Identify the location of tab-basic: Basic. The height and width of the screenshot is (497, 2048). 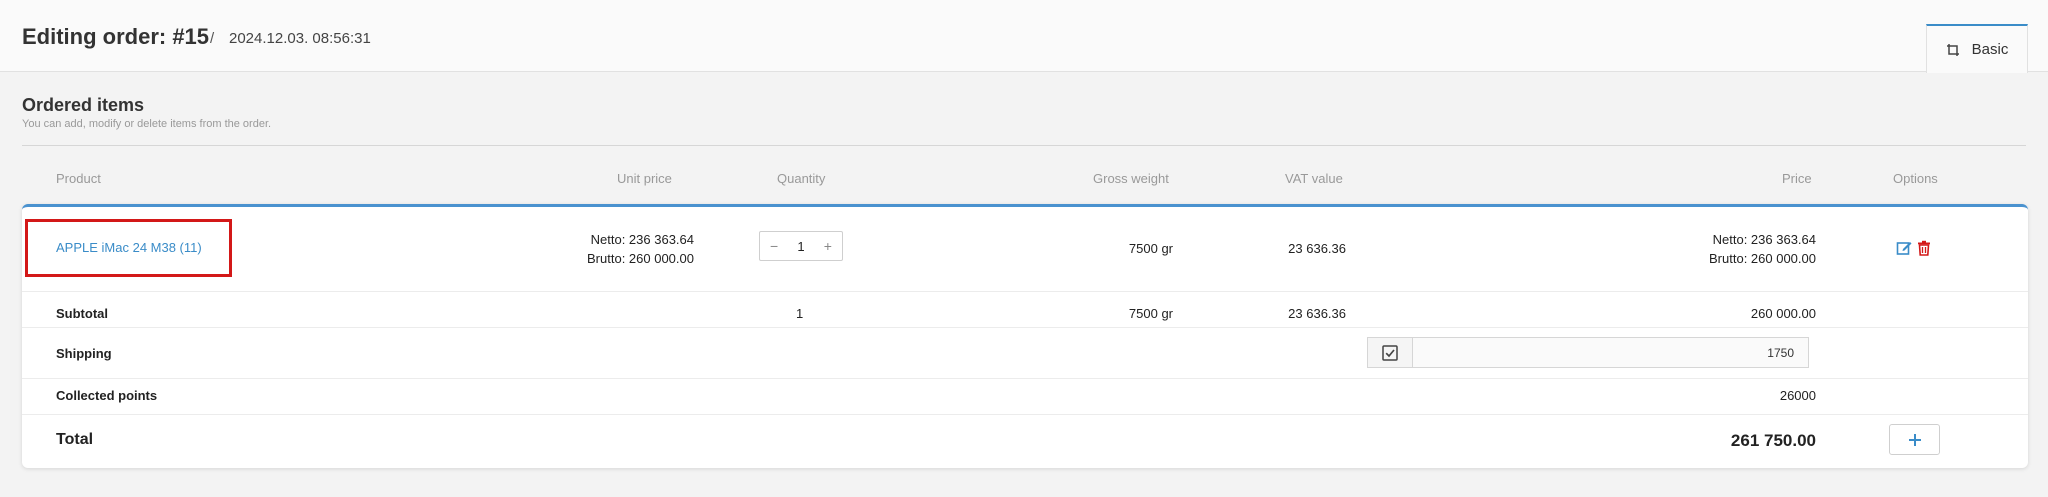
(1977, 48).